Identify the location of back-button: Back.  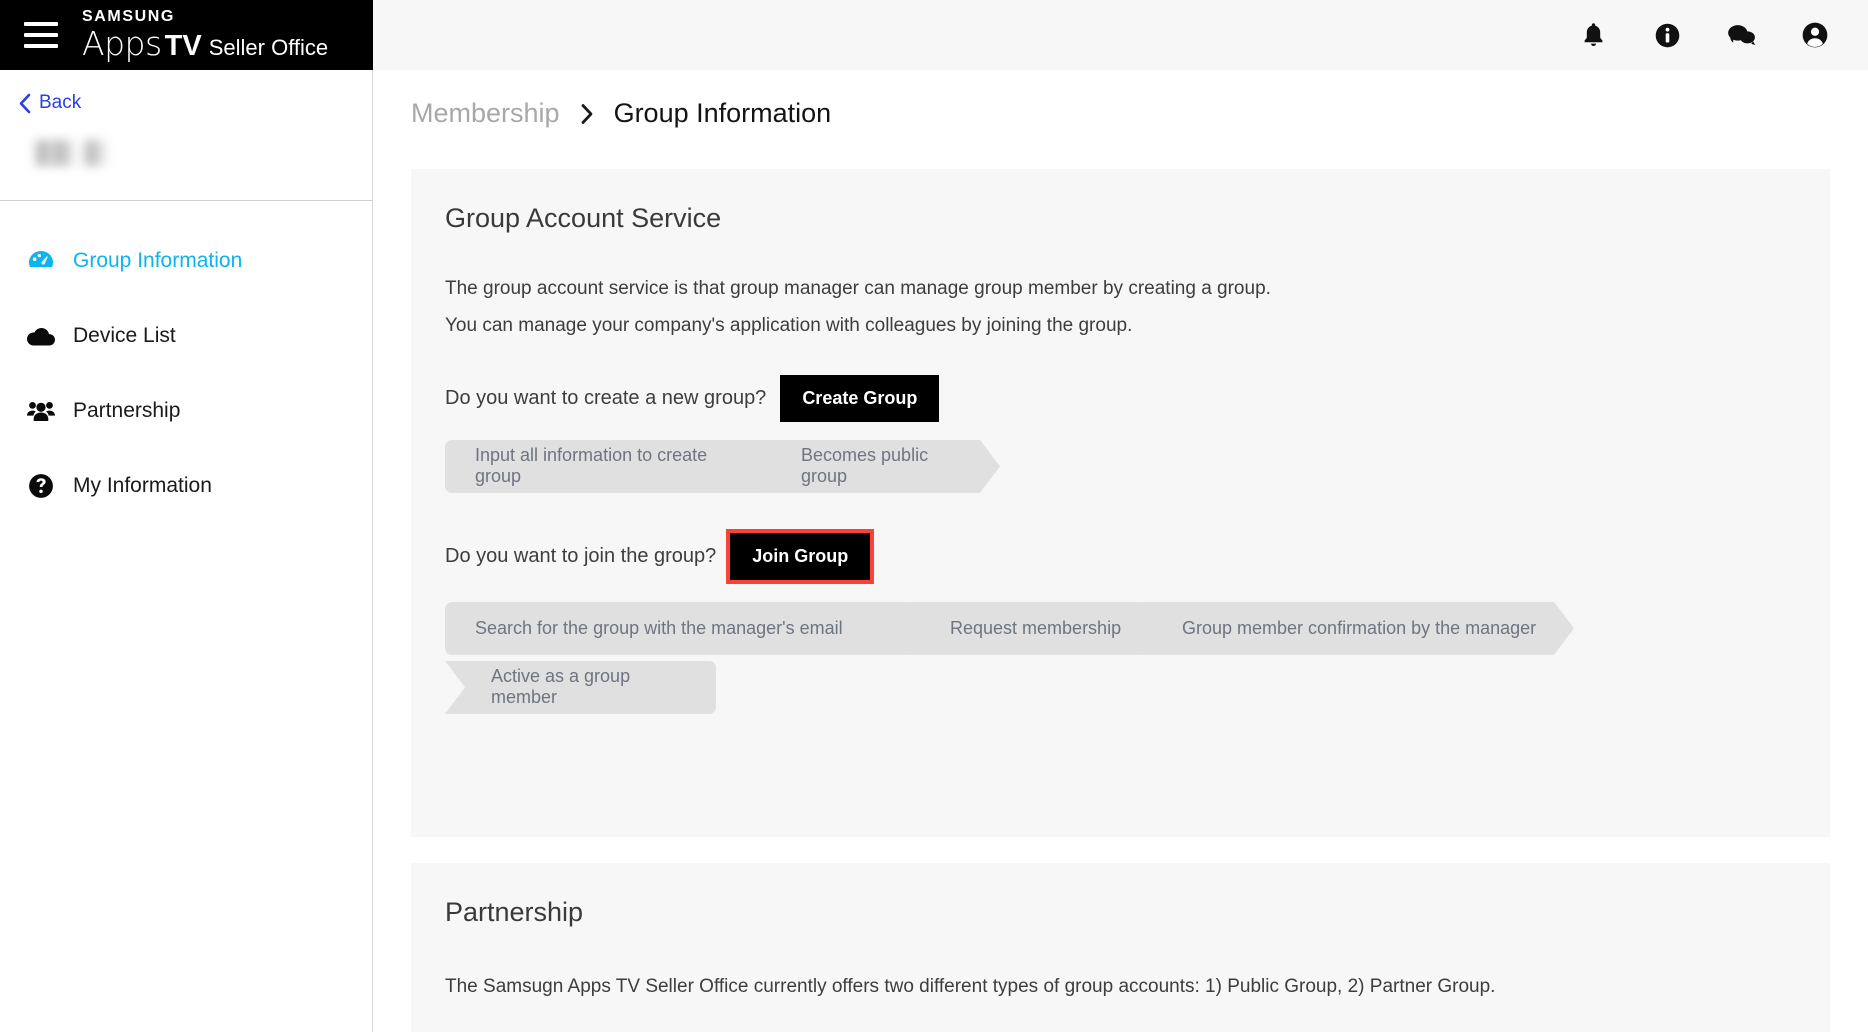
(186, 92).